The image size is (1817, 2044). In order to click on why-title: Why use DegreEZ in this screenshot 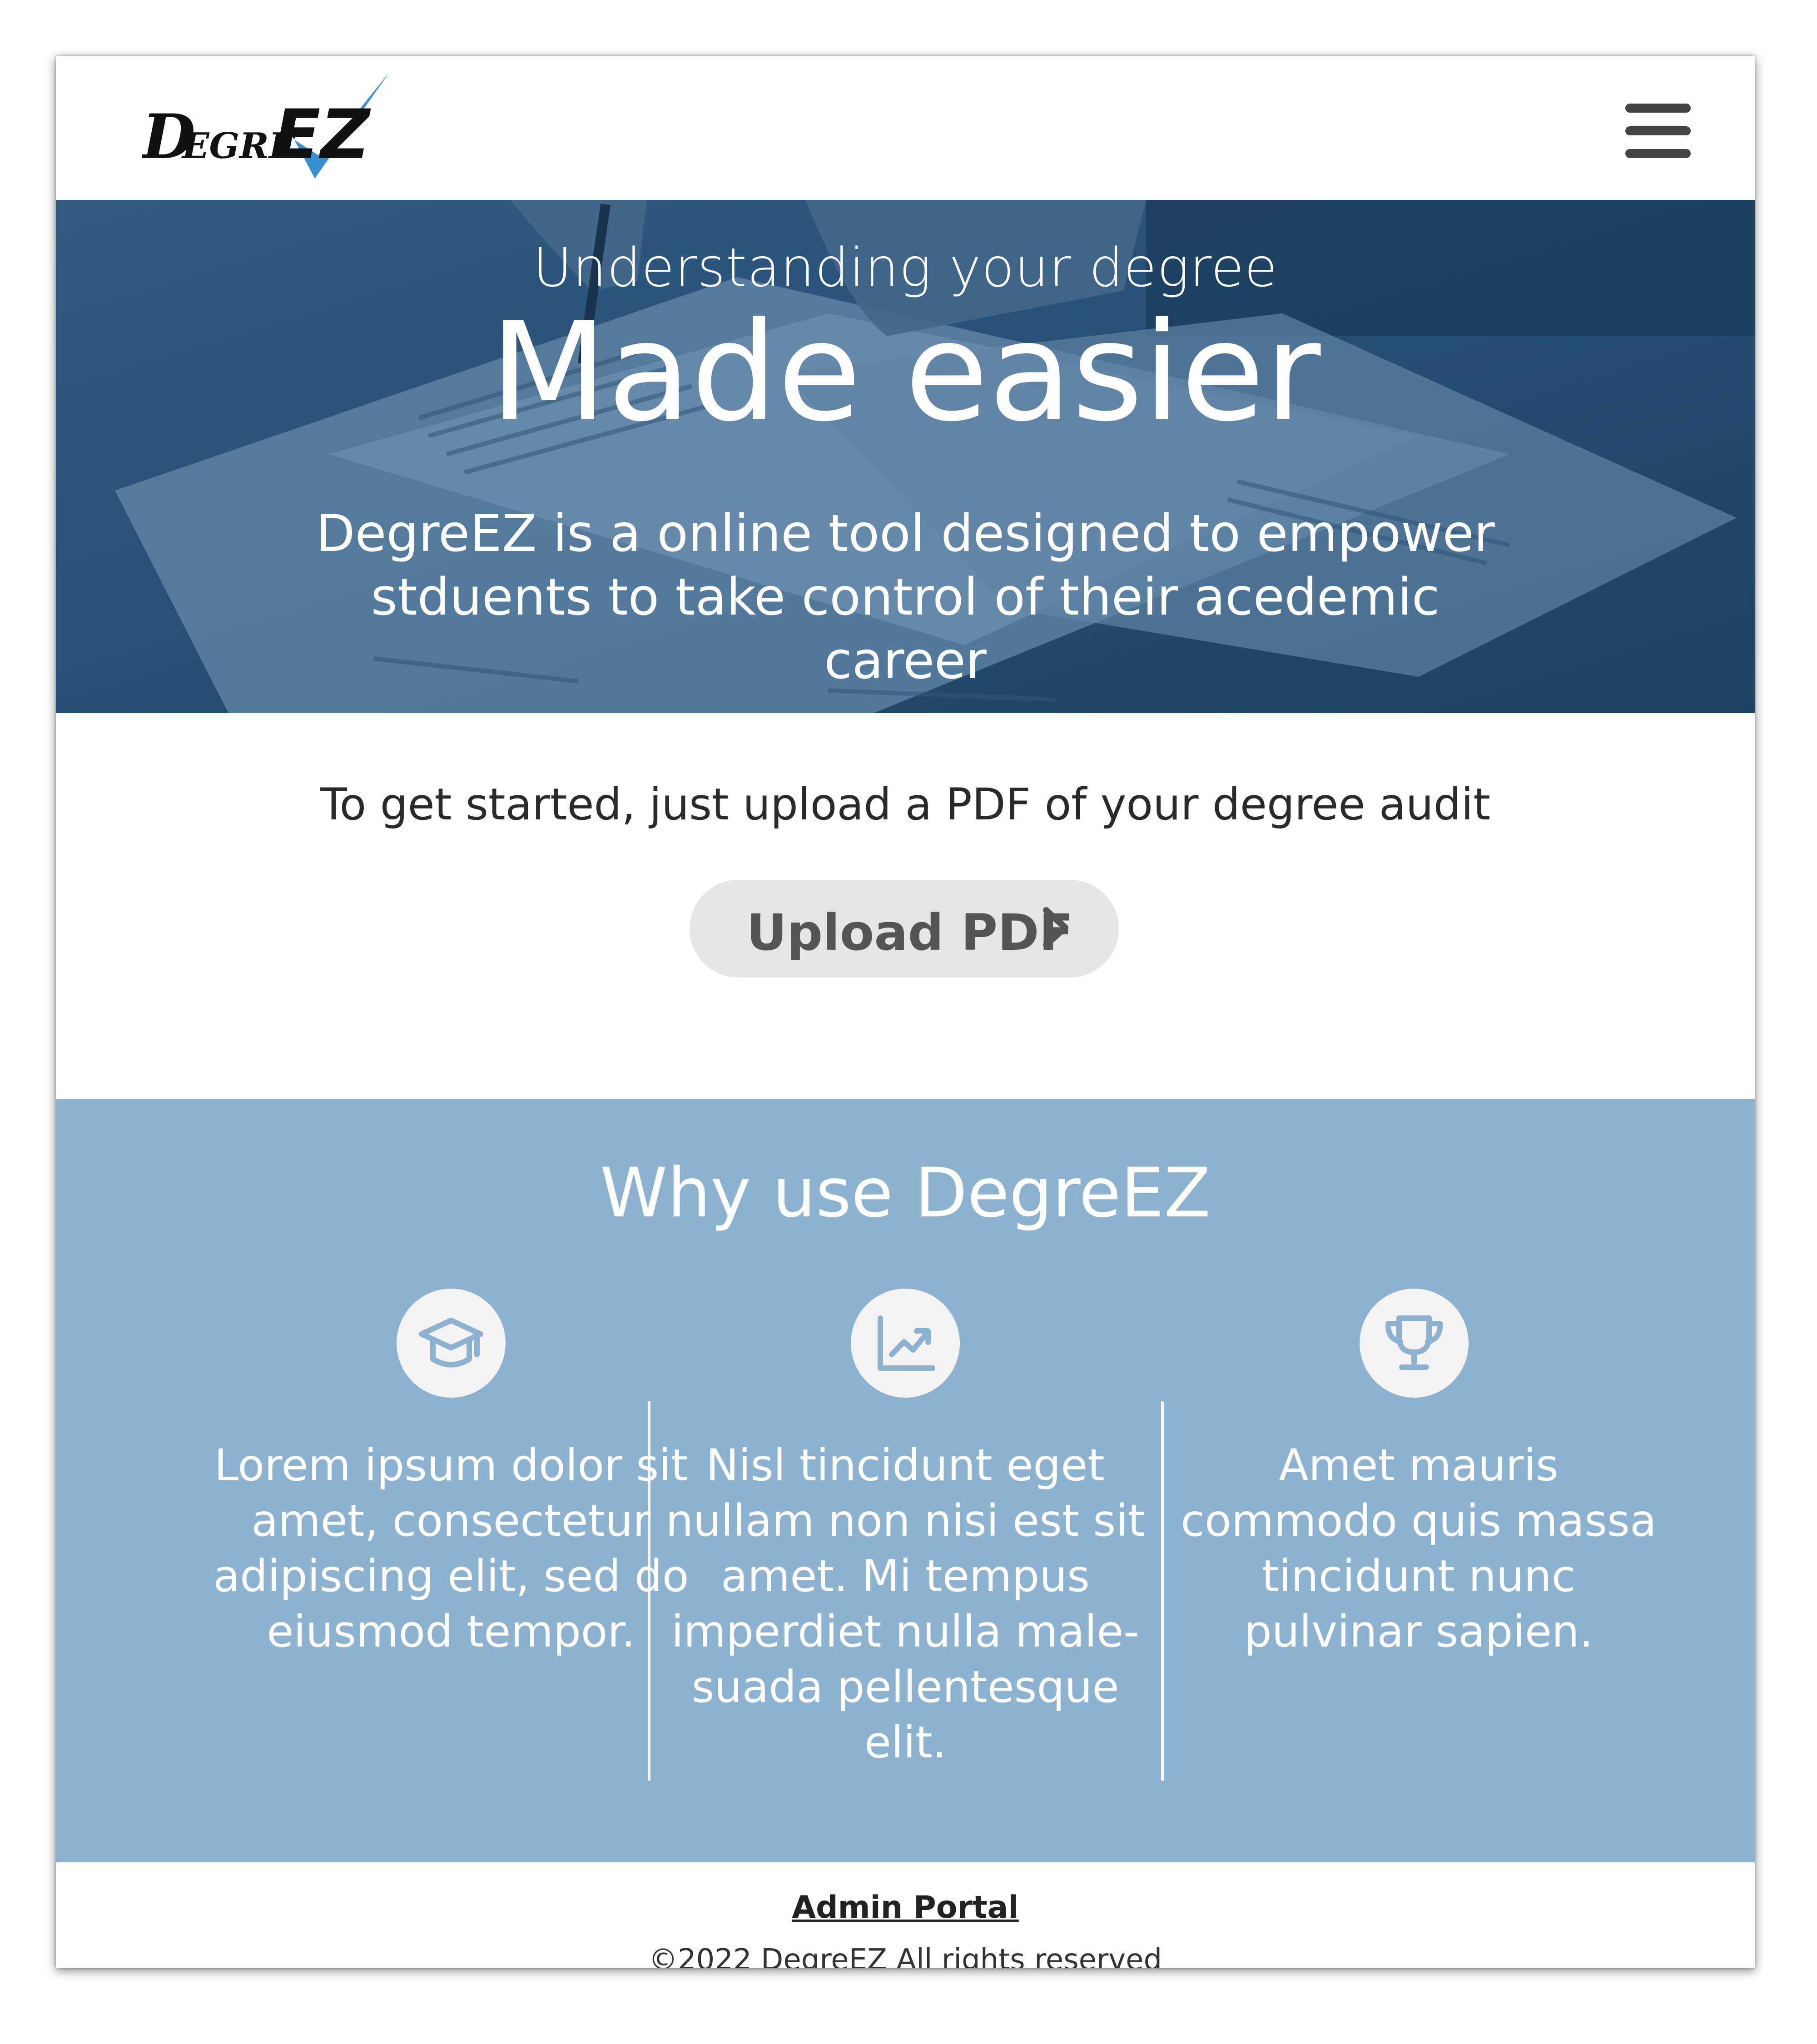, I will do `click(905, 1193)`.